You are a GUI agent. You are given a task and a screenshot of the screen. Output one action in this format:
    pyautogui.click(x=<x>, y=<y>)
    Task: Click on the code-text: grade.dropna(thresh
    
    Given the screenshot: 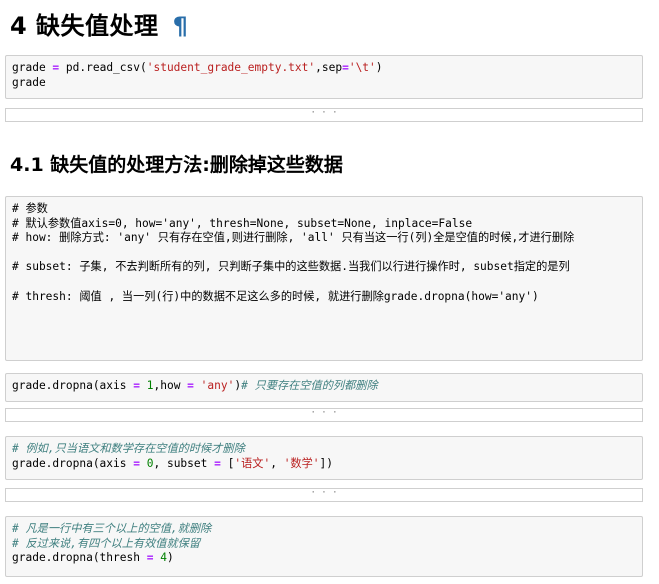 What is the action you would take?
    pyautogui.click(x=79, y=558)
    